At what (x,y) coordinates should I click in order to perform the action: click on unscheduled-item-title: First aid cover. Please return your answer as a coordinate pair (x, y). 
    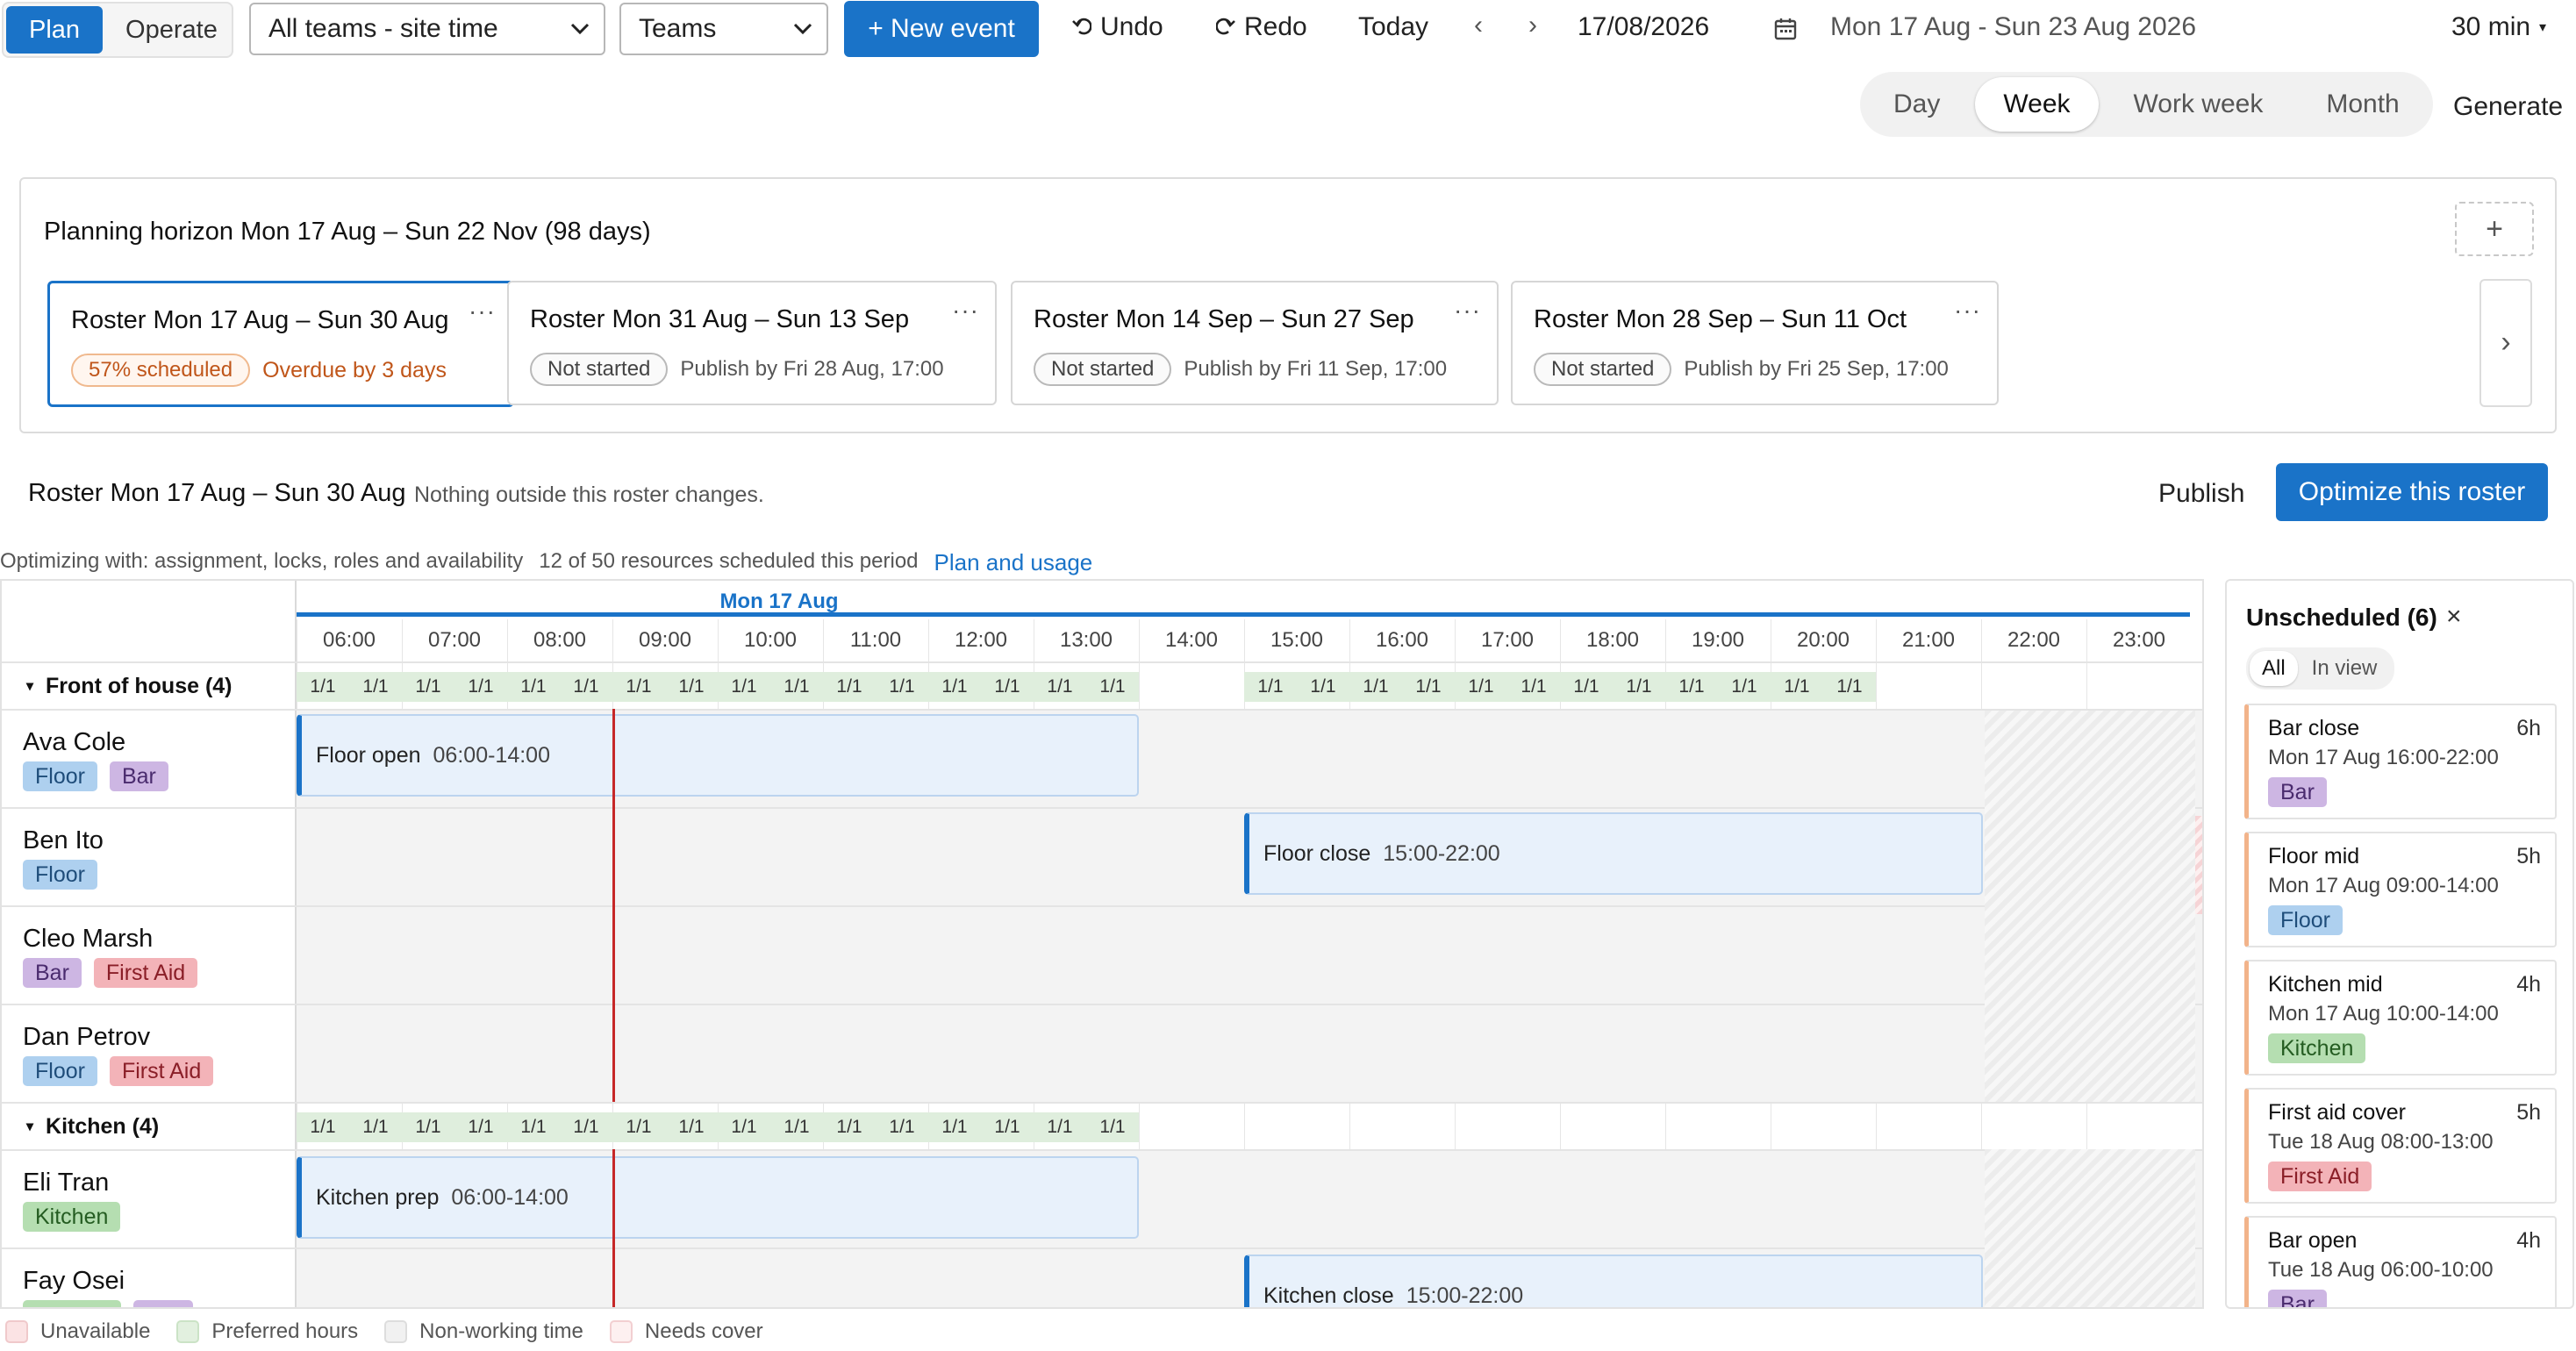
    Looking at the image, I should click on (2337, 1113).